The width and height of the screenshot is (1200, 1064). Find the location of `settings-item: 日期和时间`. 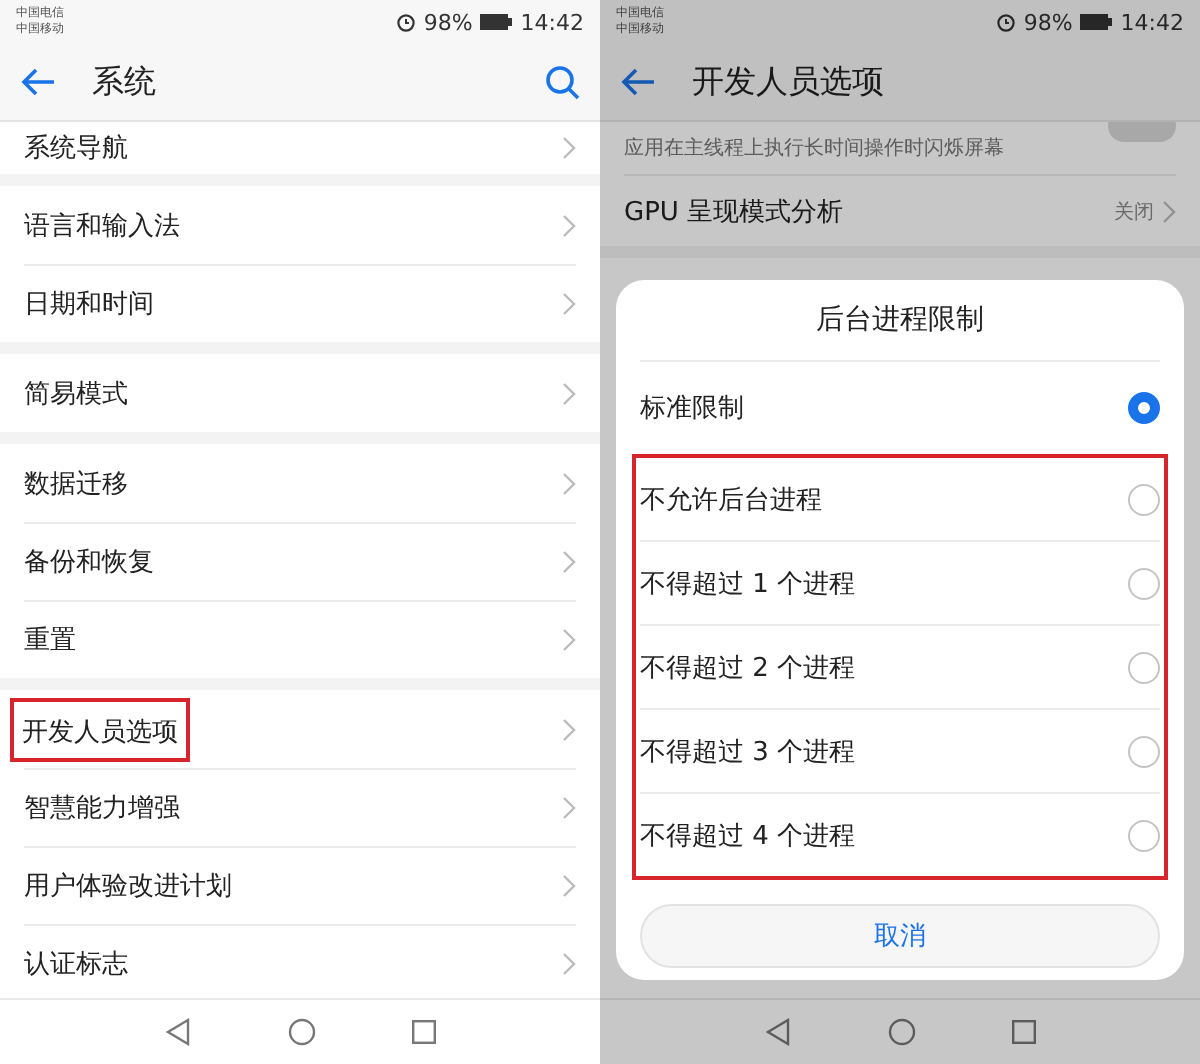

settings-item: 日期和时间 is located at coordinates (89, 304).